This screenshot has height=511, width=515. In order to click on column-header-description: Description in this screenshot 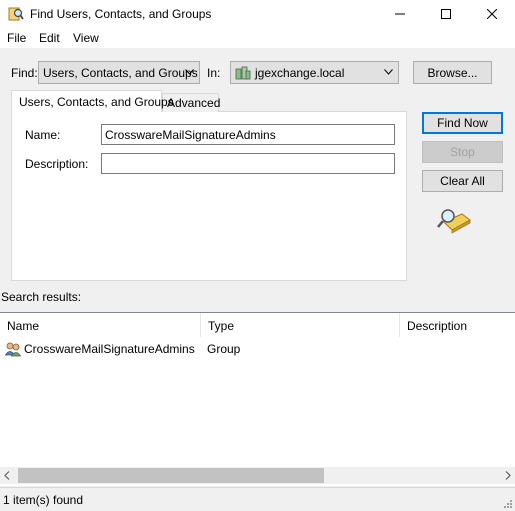, I will do `click(457, 325)`.